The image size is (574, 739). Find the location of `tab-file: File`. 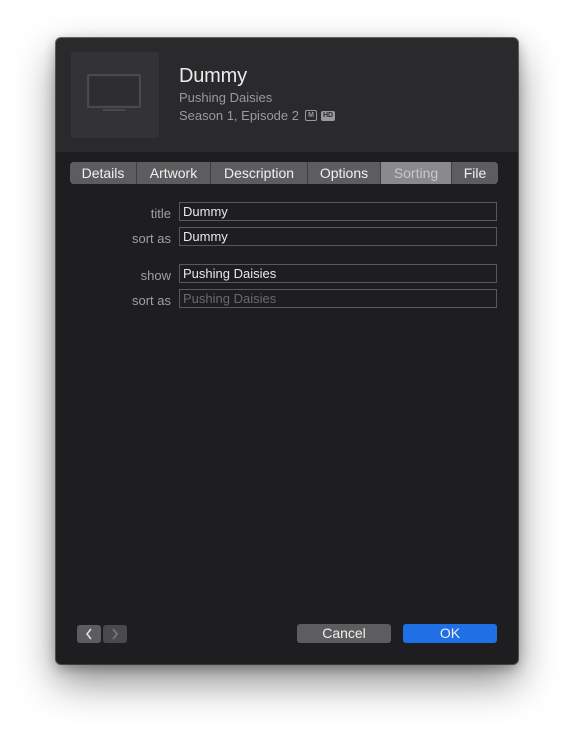

tab-file: File is located at coordinates (475, 173).